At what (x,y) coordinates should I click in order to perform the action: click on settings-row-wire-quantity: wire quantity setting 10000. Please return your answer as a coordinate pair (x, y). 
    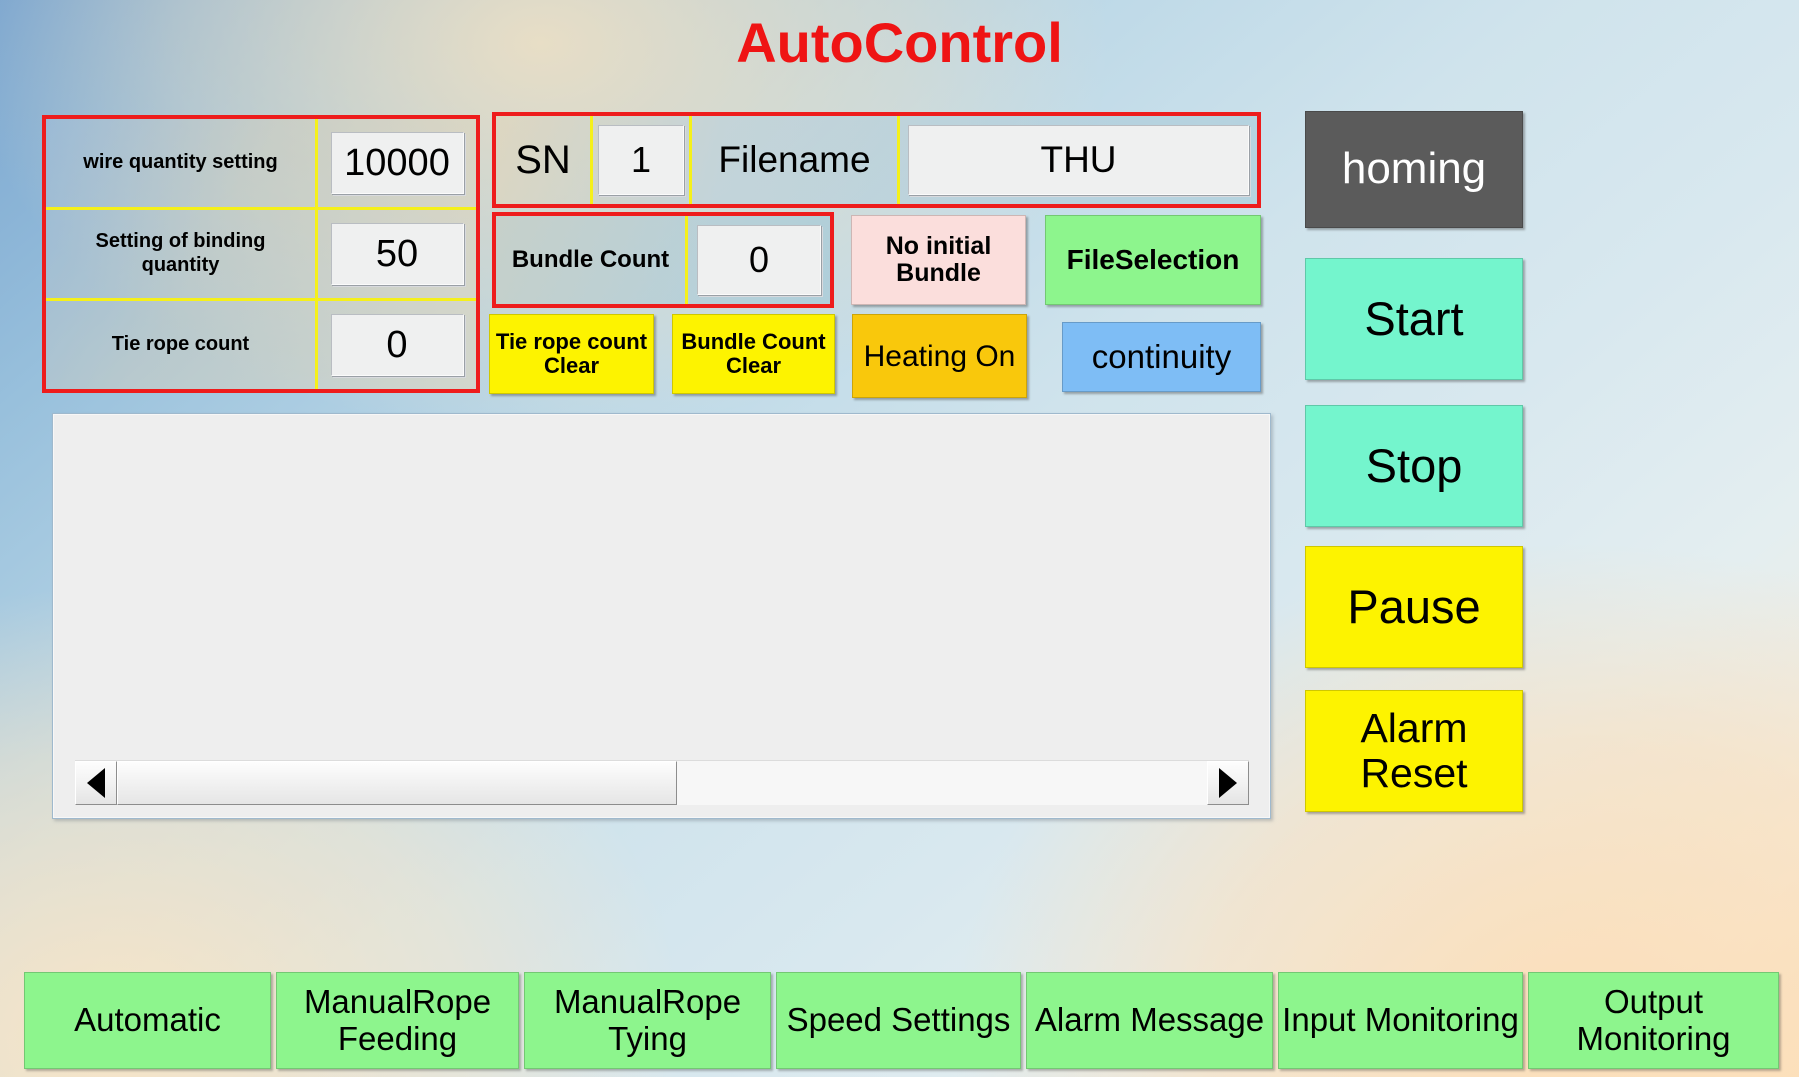
    Looking at the image, I should click on (261, 164).